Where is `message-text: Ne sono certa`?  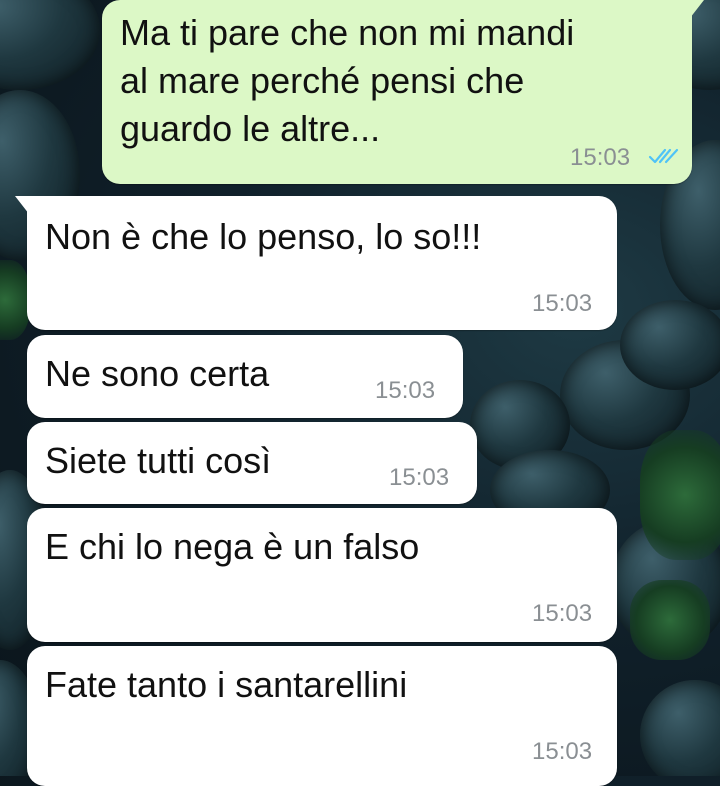 message-text: Ne sono certa is located at coordinates (157, 373).